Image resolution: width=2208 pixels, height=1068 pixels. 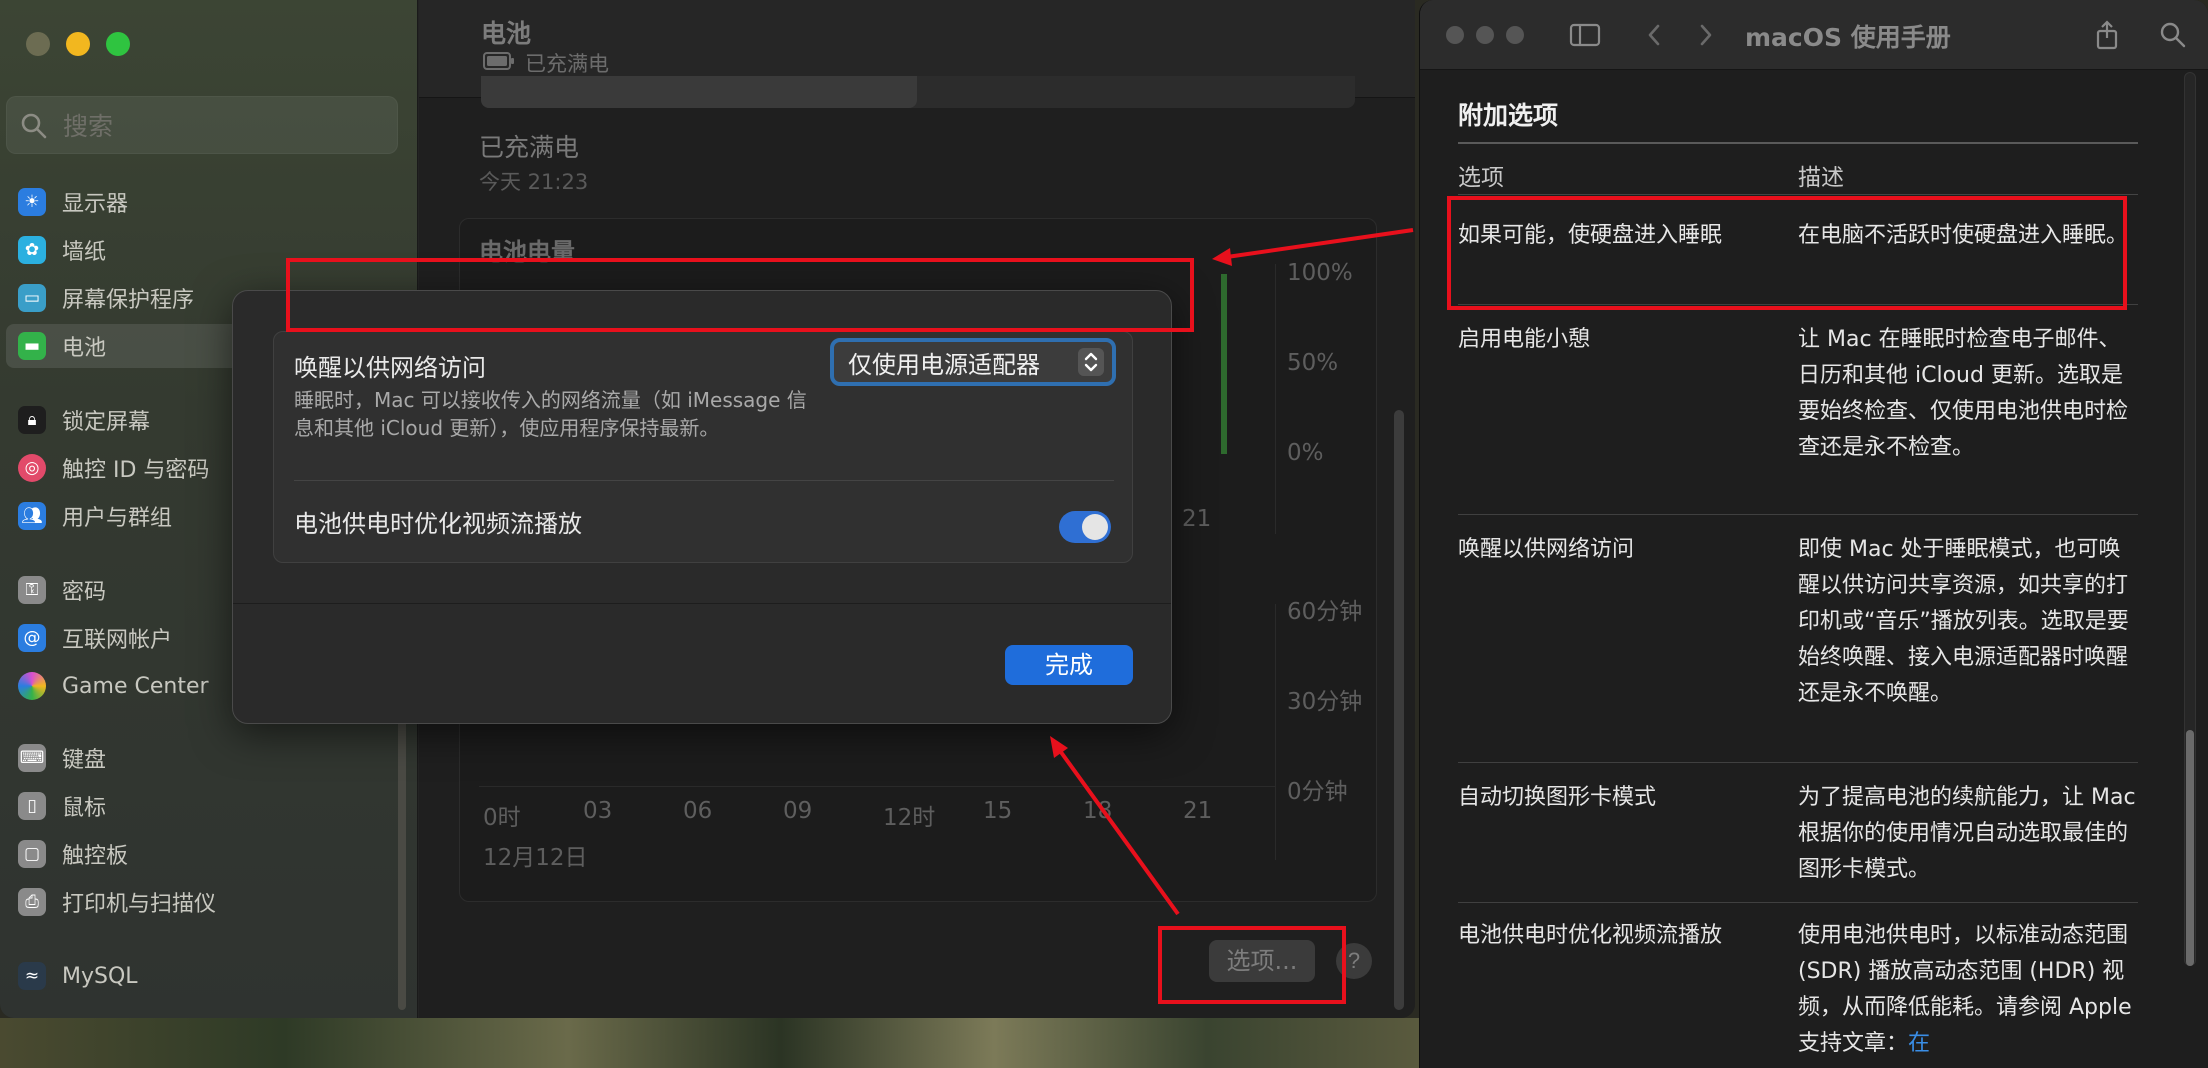 What do you see at coordinates (84, 348) in the screenshot?
I see `sidebar-item-label: 电池` at bounding box center [84, 348].